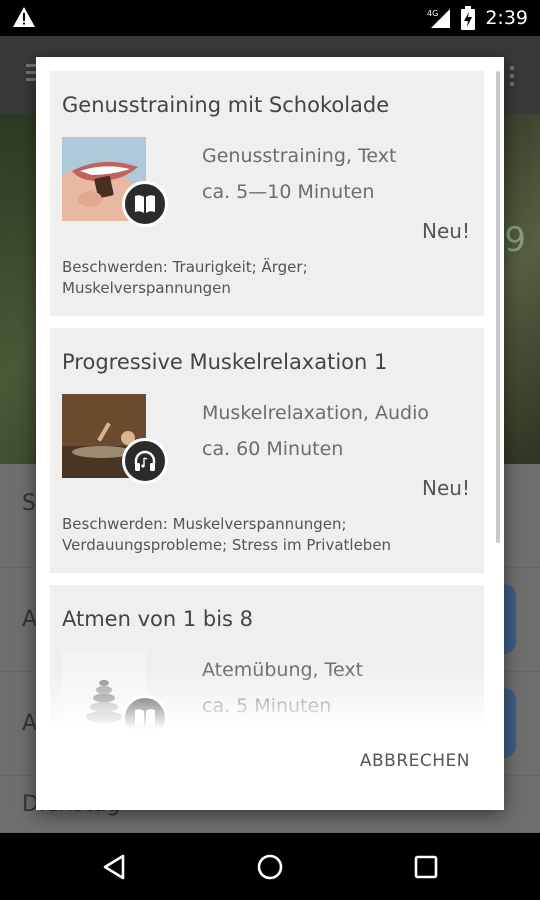 Image resolution: width=540 pixels, height=900 pixels. What do you see at coordinates (226, 105) in the screenshot?
I see `card-title: Genusstraining mit Schokolade` at bounding box center [226, 105].